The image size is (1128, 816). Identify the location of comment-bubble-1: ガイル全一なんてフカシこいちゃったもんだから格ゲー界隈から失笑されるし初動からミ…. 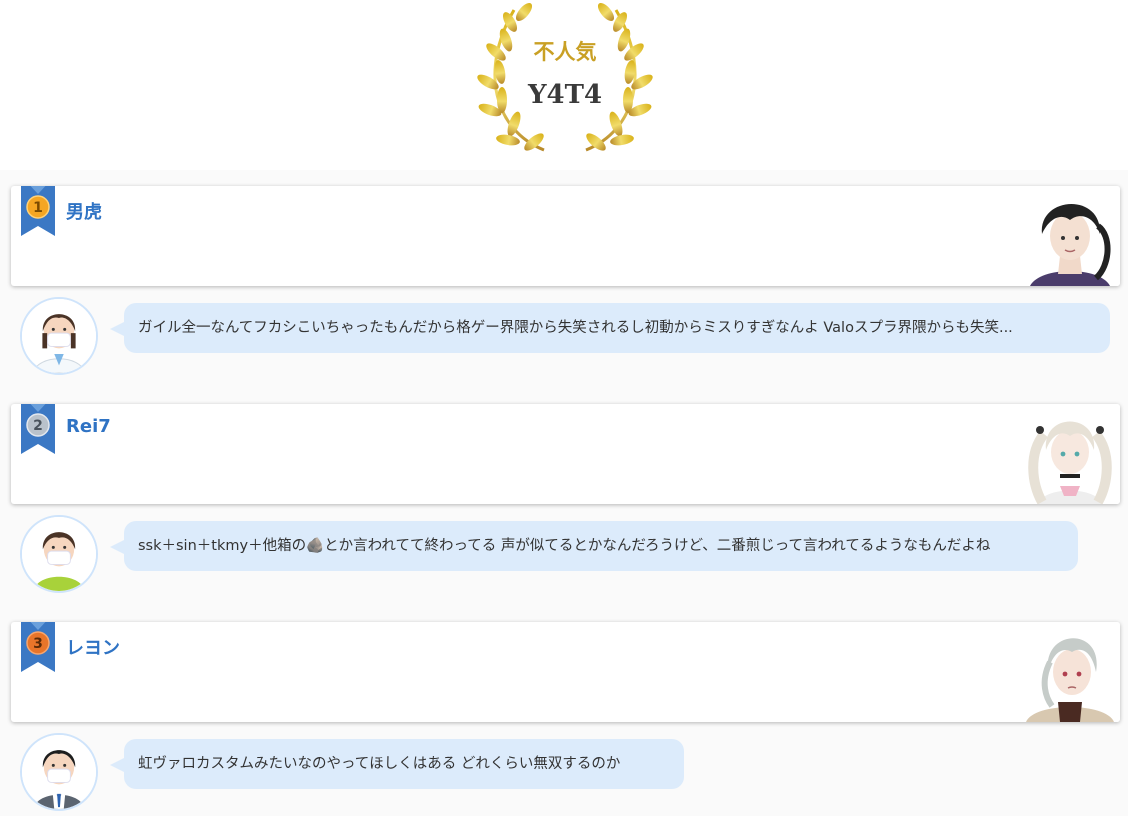
(617, 328).